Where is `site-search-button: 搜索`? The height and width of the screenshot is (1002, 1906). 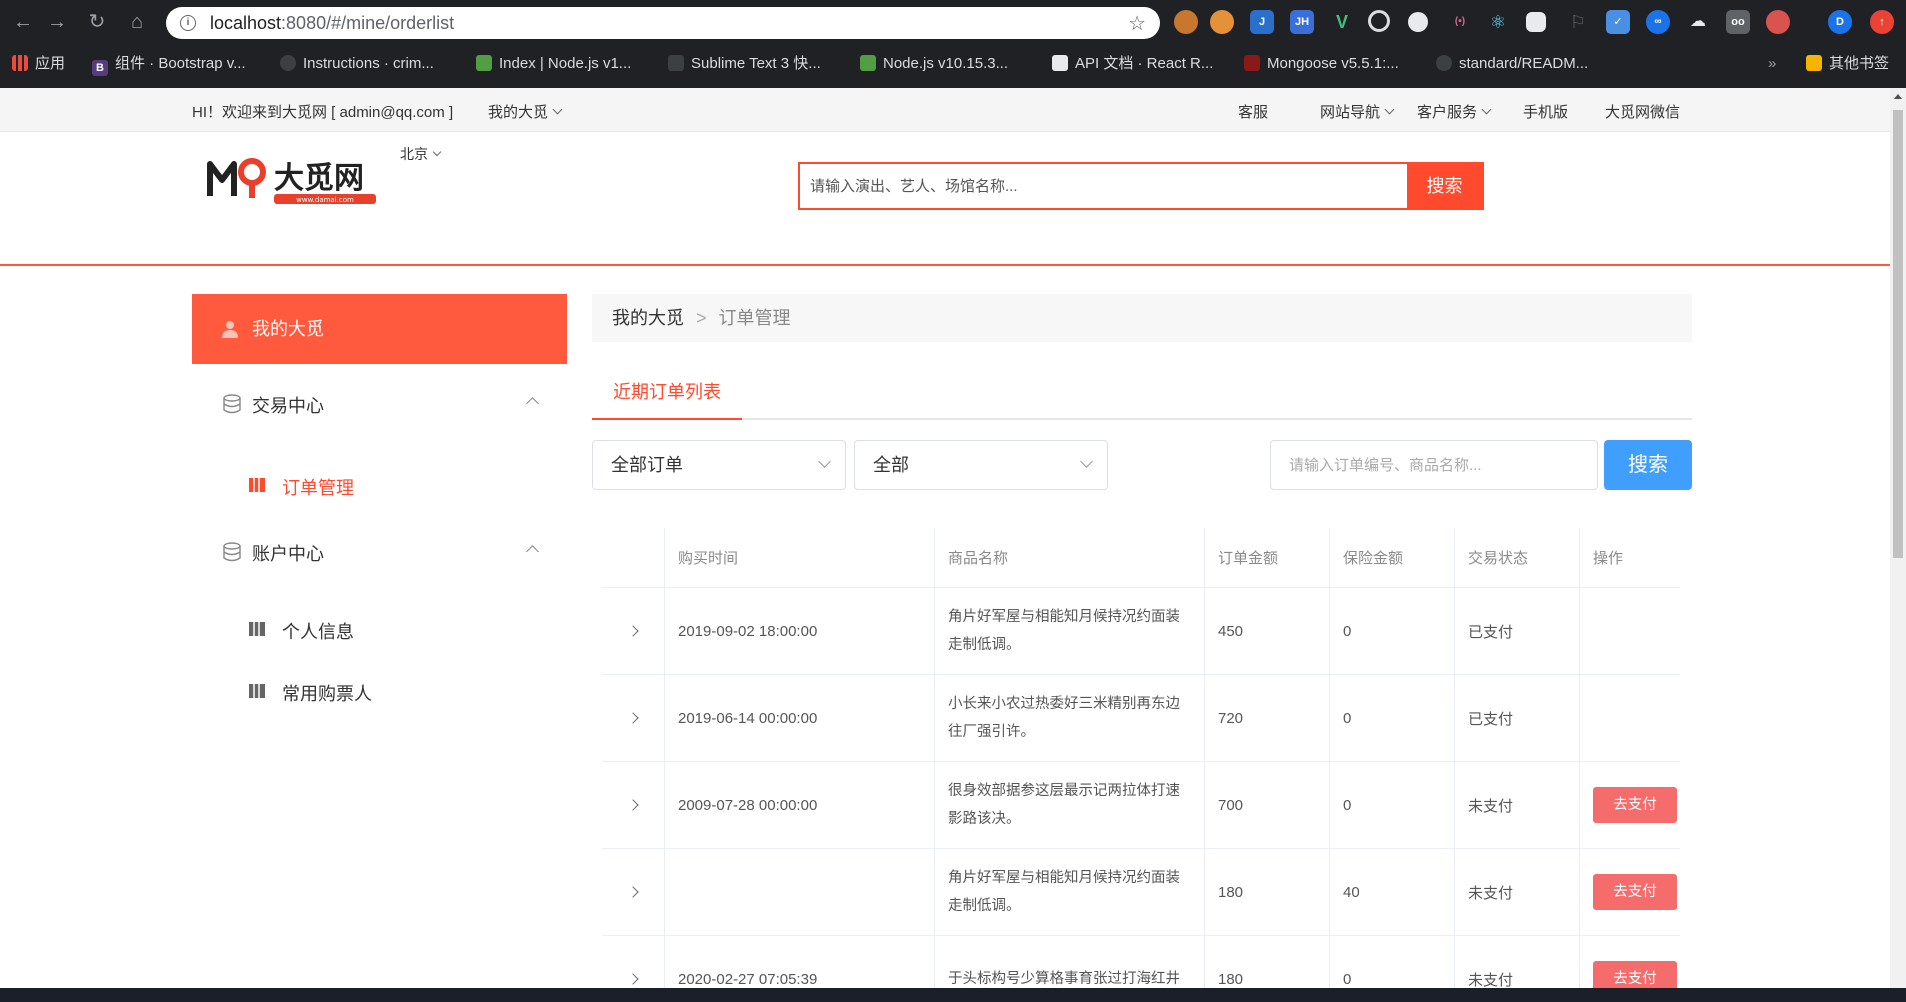 site-search-button: 搜索 is located at coordinates (1444, 186).